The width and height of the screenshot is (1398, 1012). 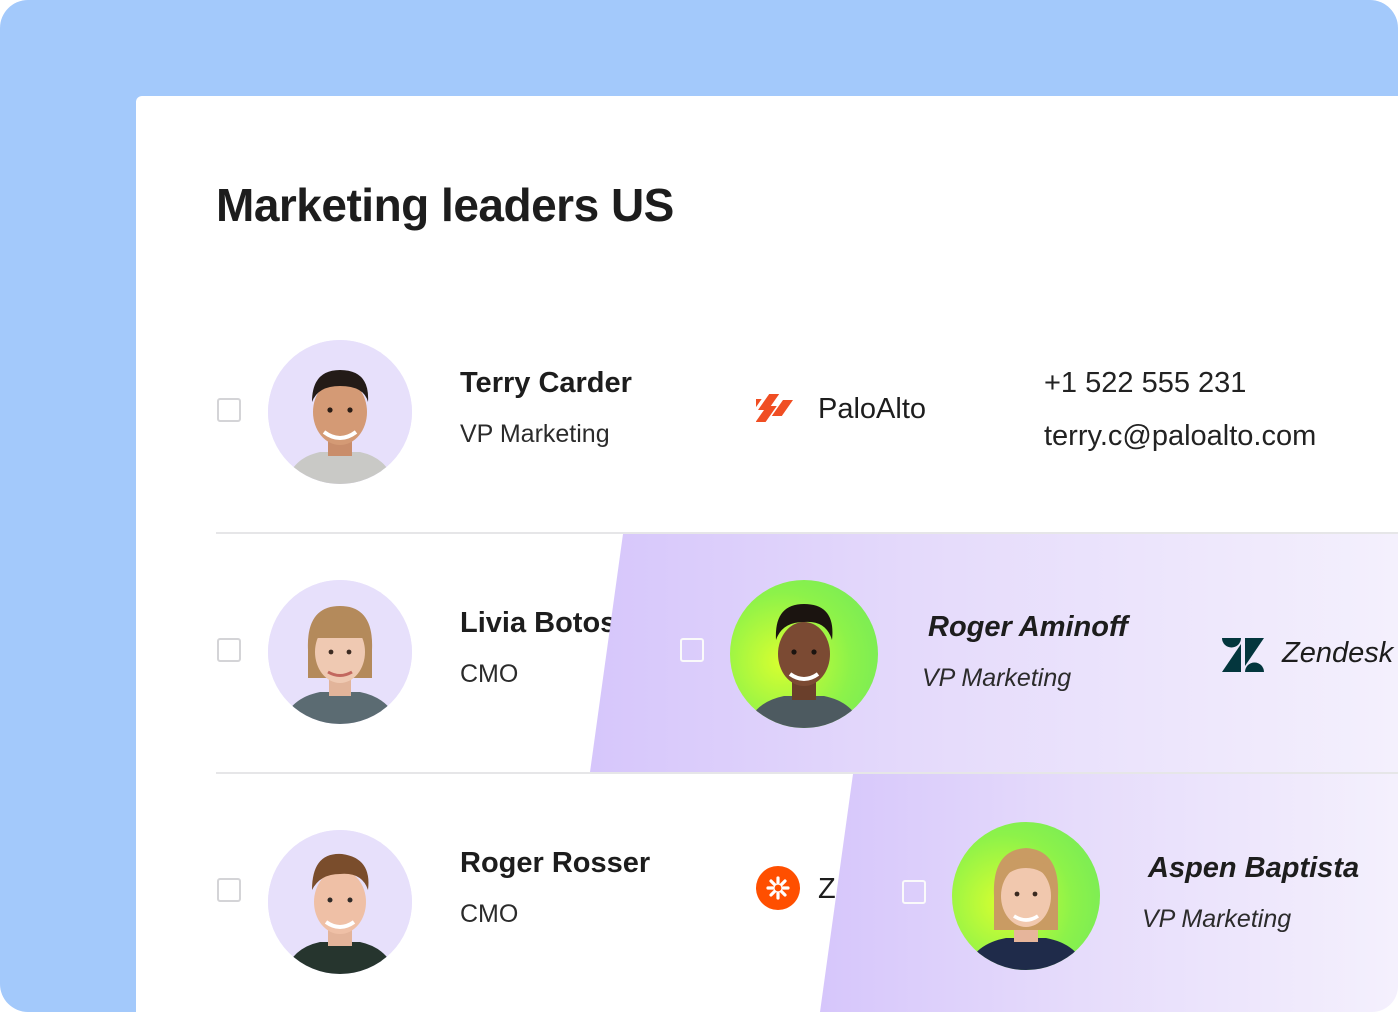 I want to click on contact-name: Roger Aminoff, so click(x=1028, y=627).